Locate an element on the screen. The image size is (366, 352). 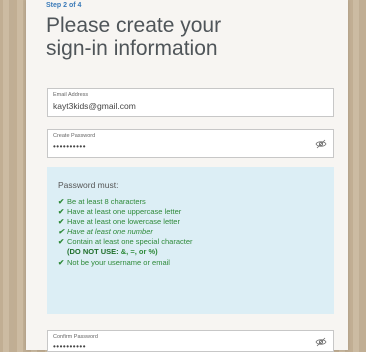
rule-not-username: ✔ Not be your username or email is located at coordinates (192, 263).